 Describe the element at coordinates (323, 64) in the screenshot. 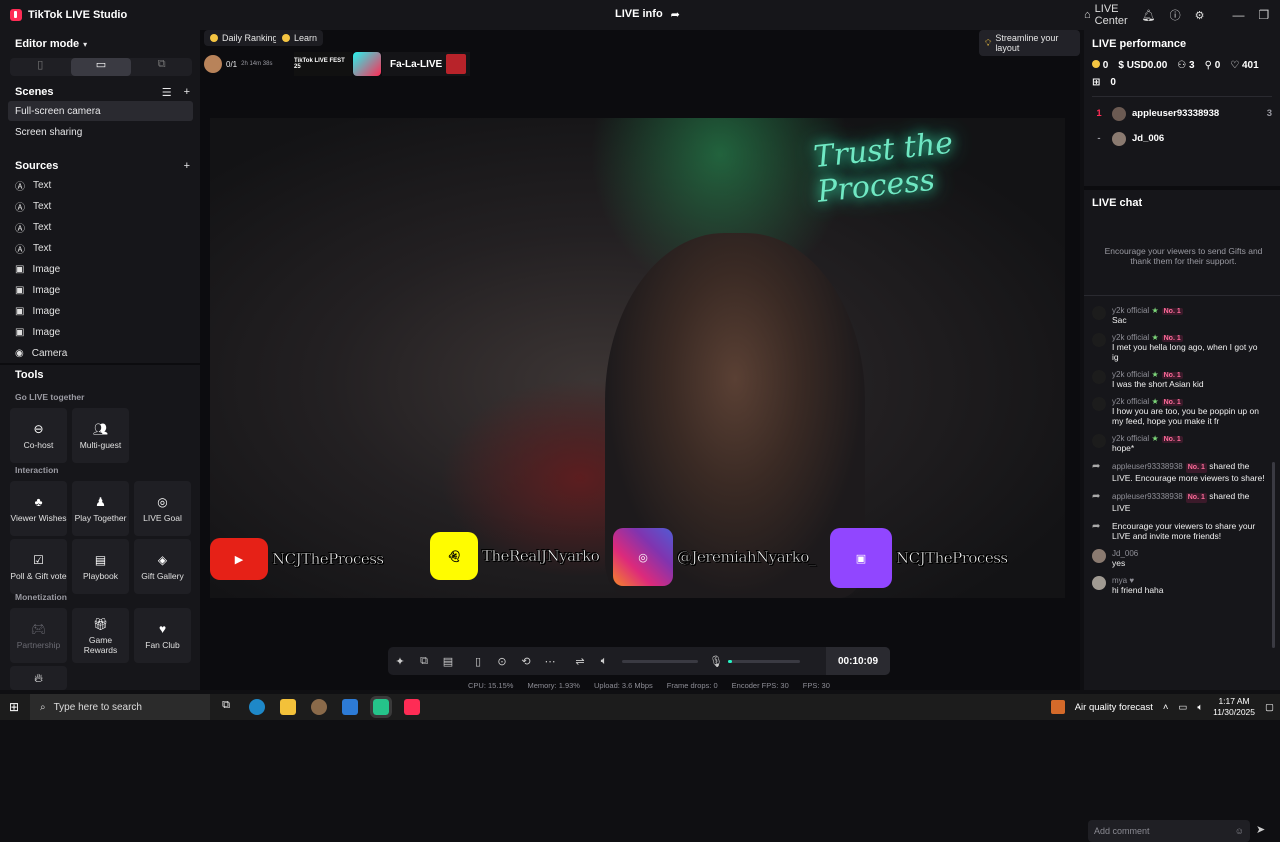

I see `live-fest-banner: TikTok LIVE FEST 25` at that location.